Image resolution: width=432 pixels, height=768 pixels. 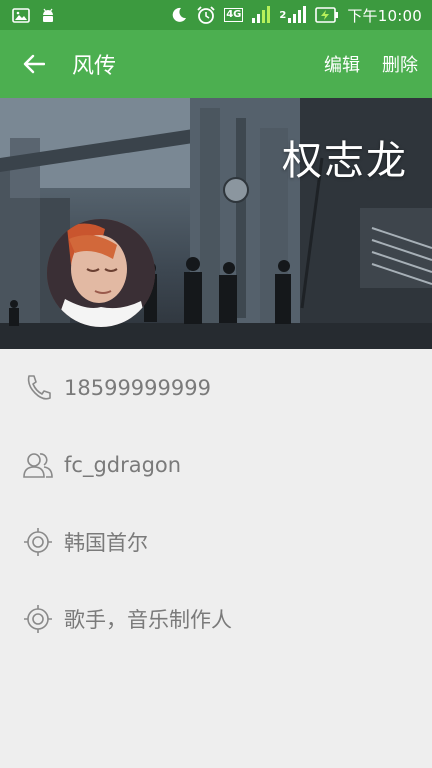 I want to click on status-right: 4G 2 下午10:00, so click(x=296, y=15).